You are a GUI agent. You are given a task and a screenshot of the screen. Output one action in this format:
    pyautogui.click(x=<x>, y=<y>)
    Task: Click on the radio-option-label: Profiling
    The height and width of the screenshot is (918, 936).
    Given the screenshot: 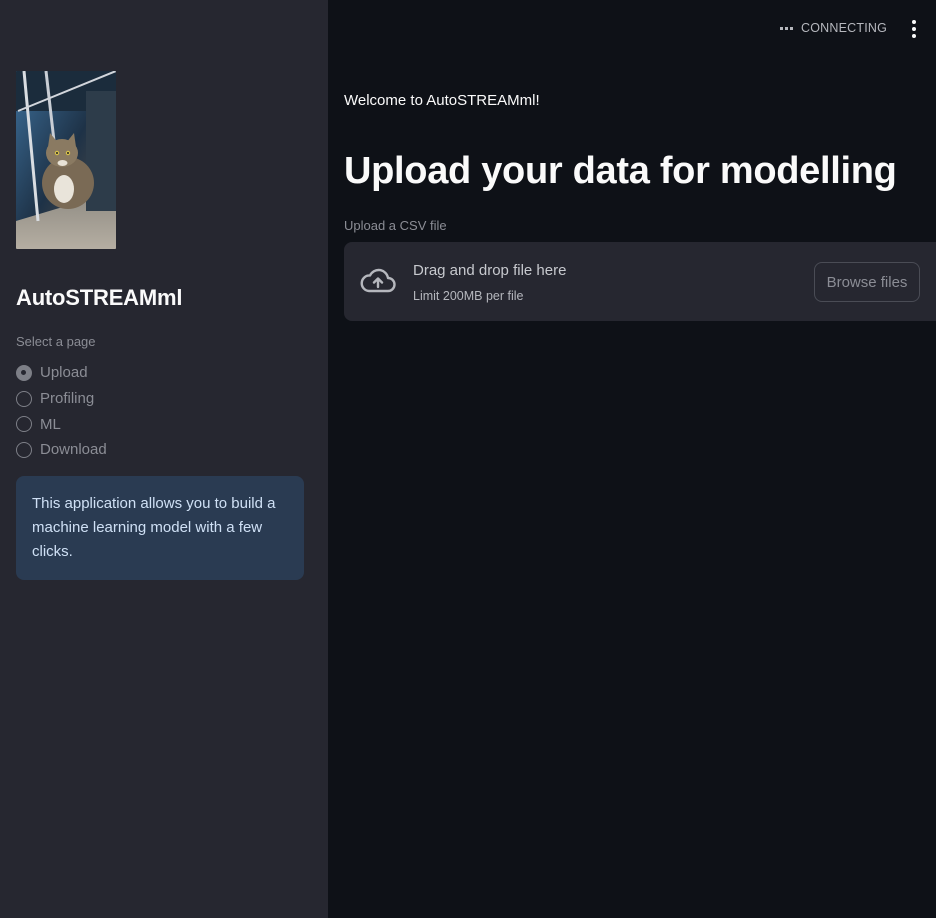 What is the action you would take?
    pyautogui.click(x=67, y=399)
    